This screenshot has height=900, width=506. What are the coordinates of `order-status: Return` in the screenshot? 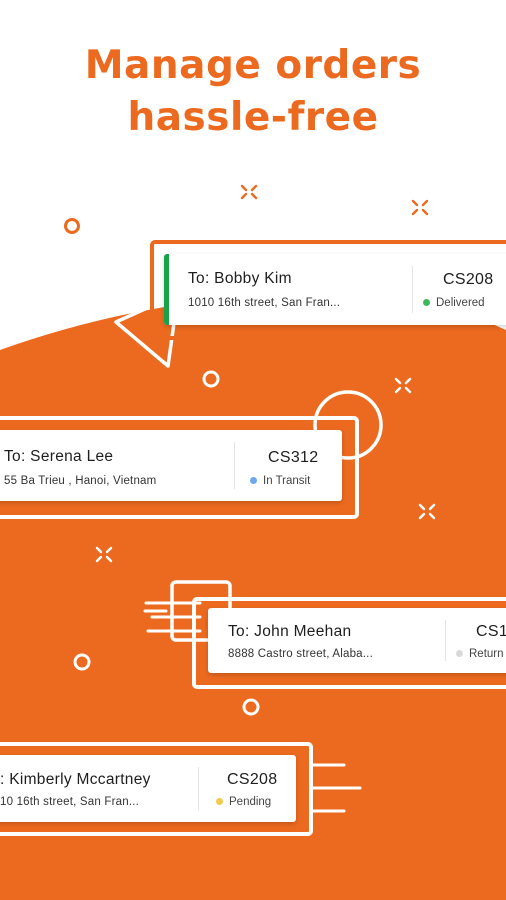 It's located at (480, 654).